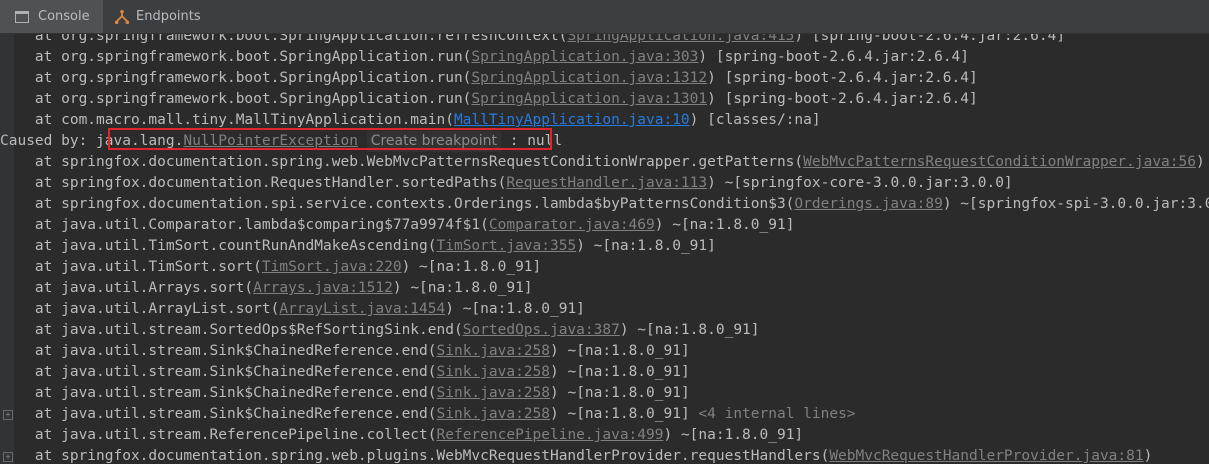 This screenshot has height=464, width=1209. I want to click on tab-console: Console, so click(51, 16).